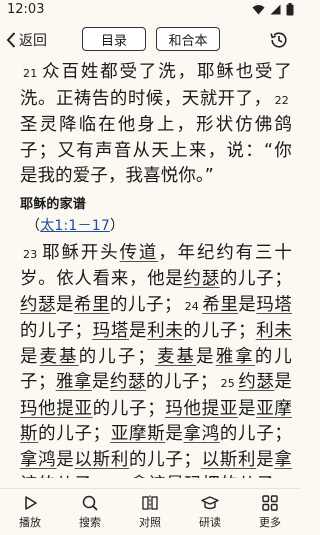 The width and height of the screenshot is (320, 535). I want to click on verse-number: 25, so click(227, 383).